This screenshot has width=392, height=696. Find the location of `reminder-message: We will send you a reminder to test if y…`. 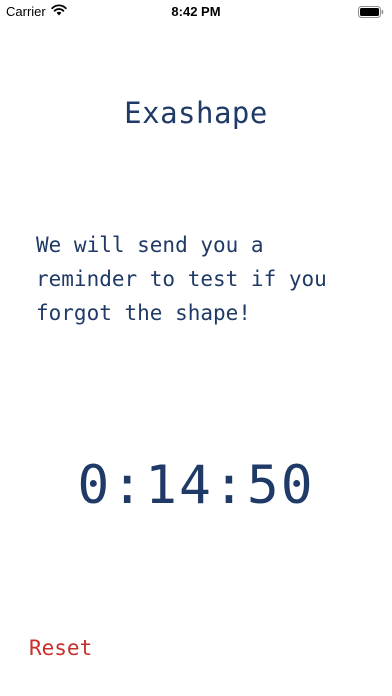

reminder-message: We will send you a reminder to test if y… is located at coordinates (181, 279).